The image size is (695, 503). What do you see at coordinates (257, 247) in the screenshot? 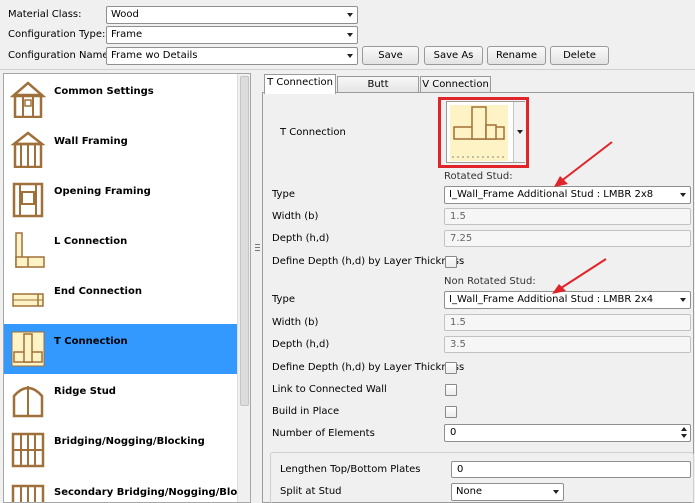
I see `splitter-grip` at bounding box center [257, 247].